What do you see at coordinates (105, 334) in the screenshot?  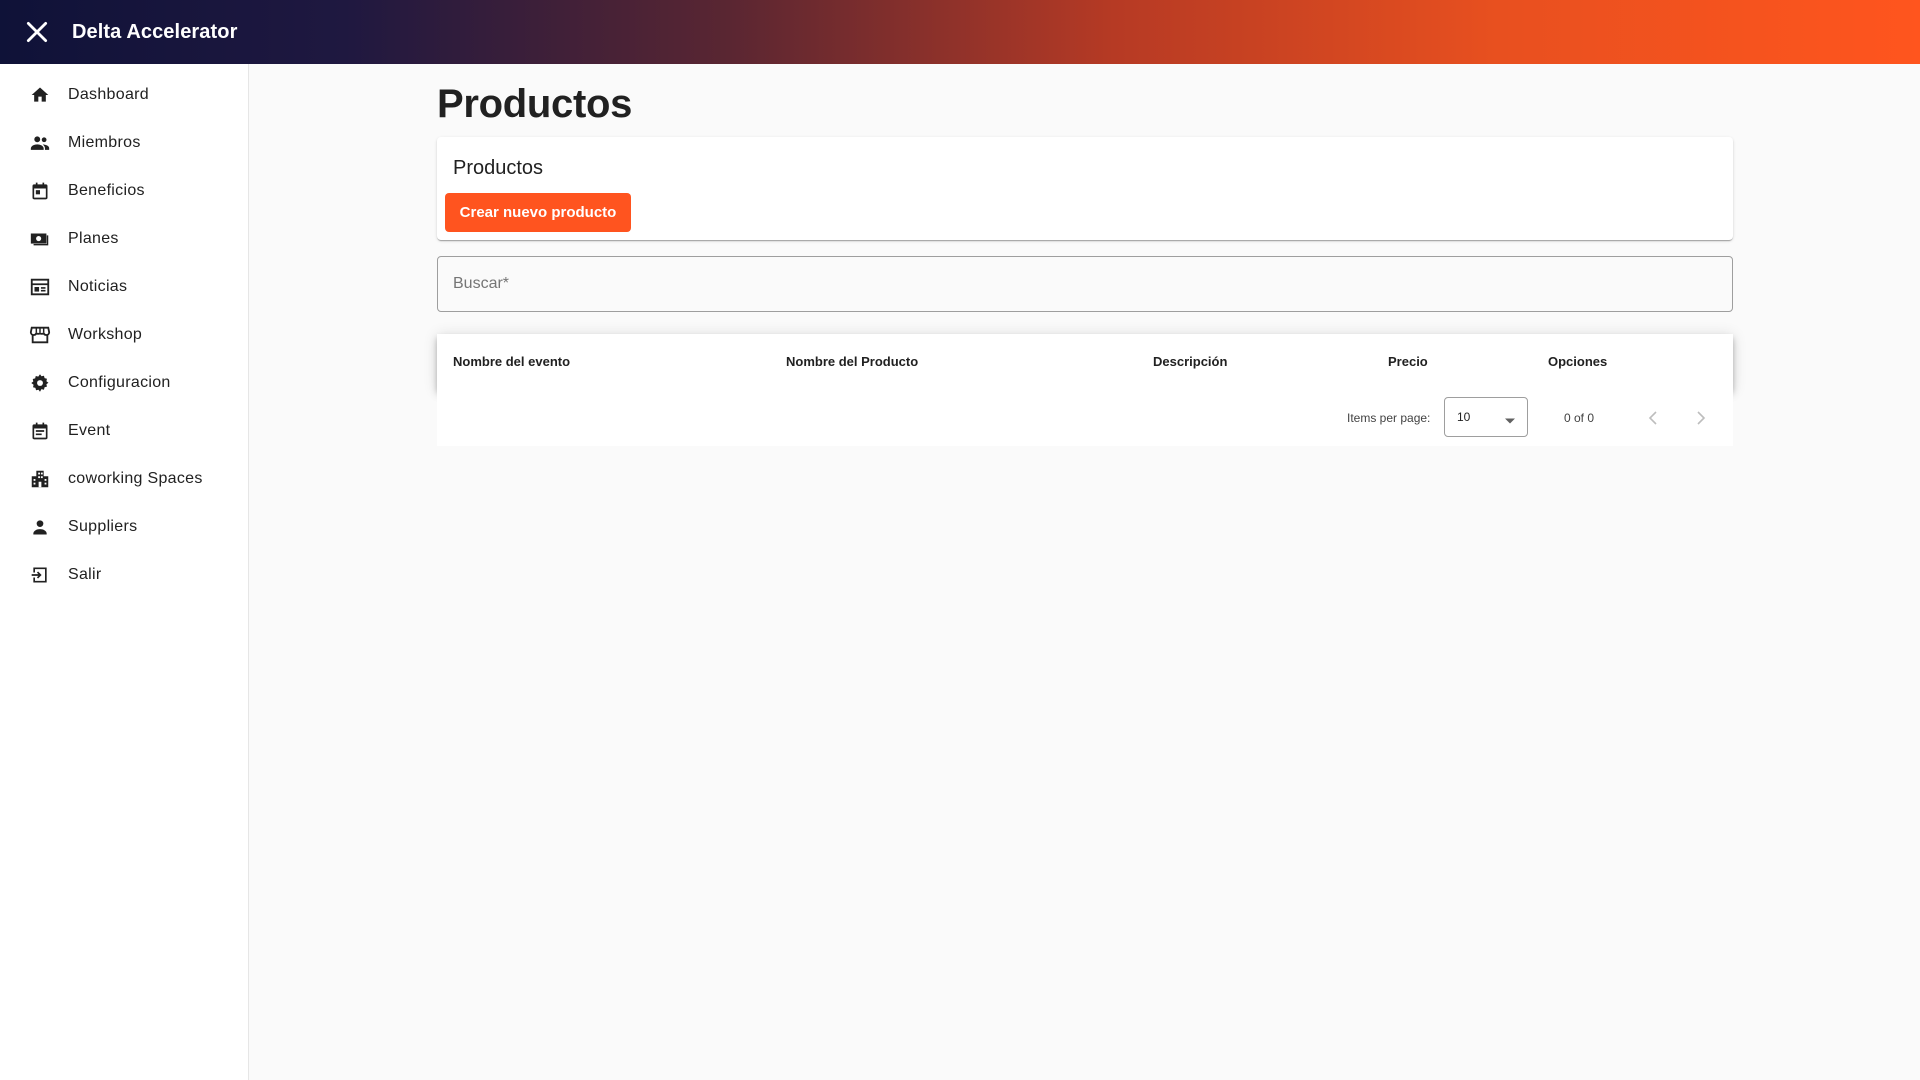 I see `sidebar-item-label: Workshop` at bounding box center [105, 334].